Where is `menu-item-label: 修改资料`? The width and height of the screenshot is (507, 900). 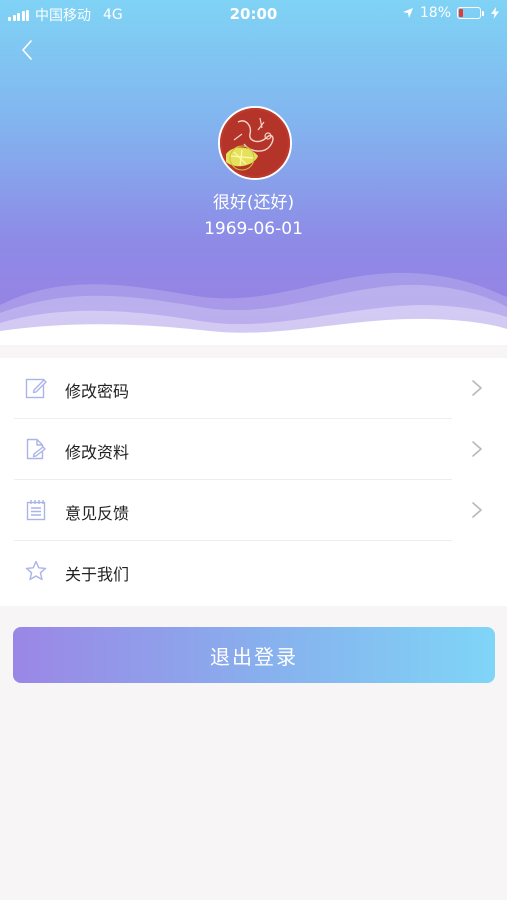
menu-item-label: 修改资料 is located at coordinates (97, 452).